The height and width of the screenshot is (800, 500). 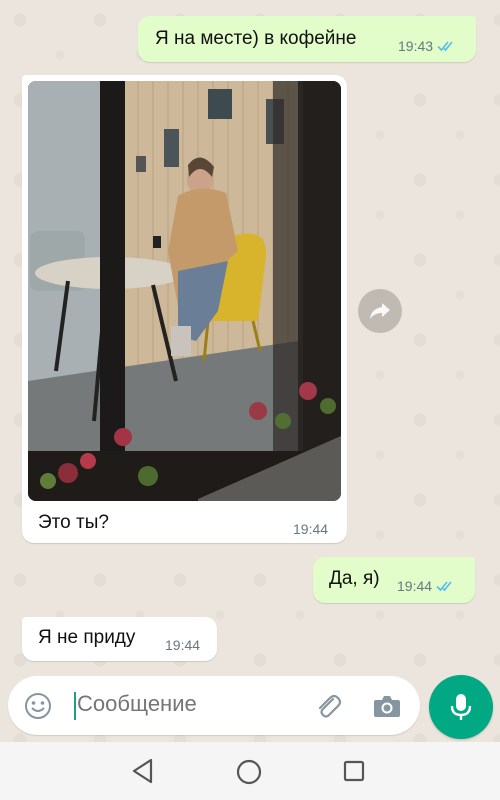 I want to click on forward-arrow-icon, so click(x=380, y=311).